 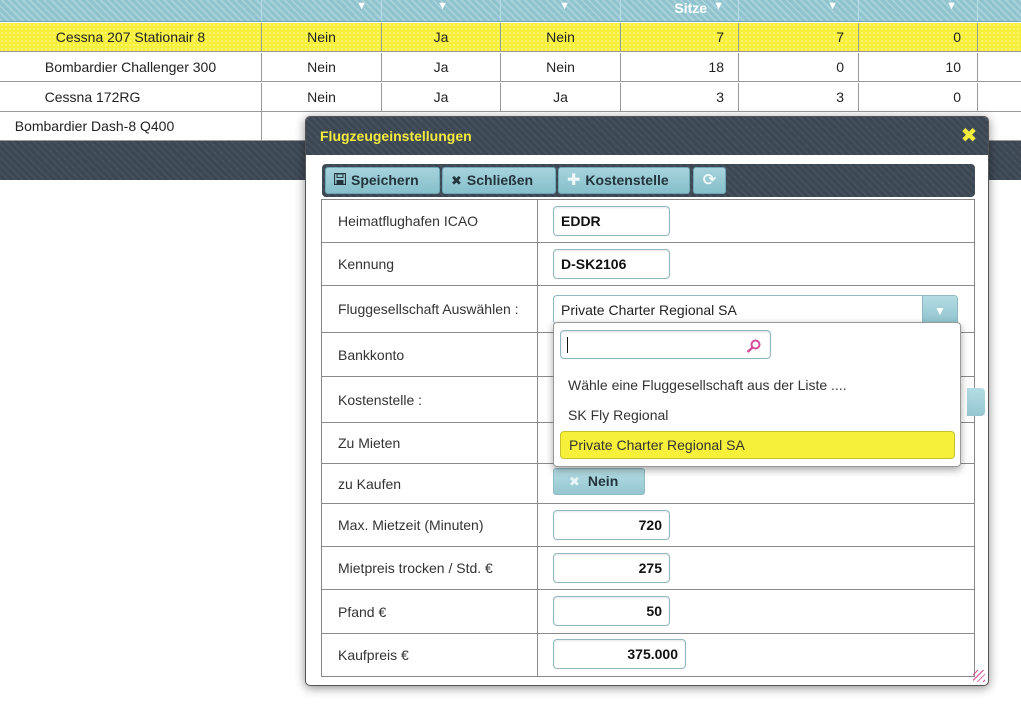 I want to click on column-header-5: ▼, so click(x=799, y=10).